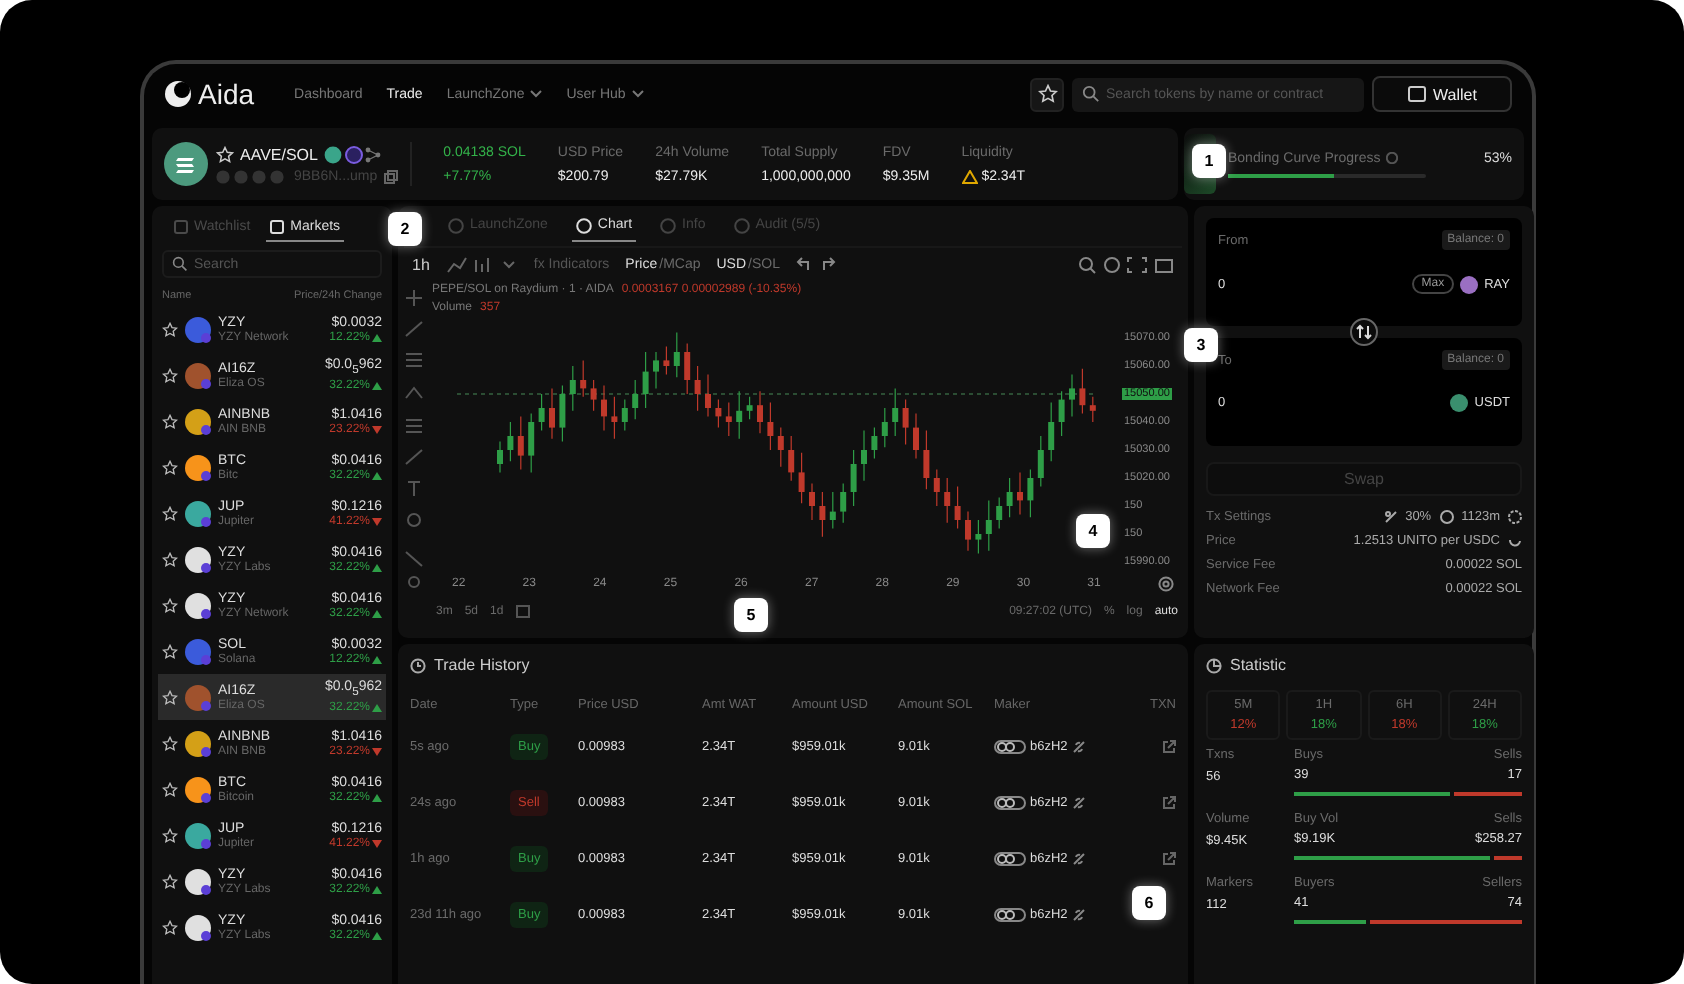 This screenshot has width=1684, height=984. What do you see at coordinates (1258, 665) in the screenshot?
I see `panel-title: Statistic` at bounding box center [1258, 665].